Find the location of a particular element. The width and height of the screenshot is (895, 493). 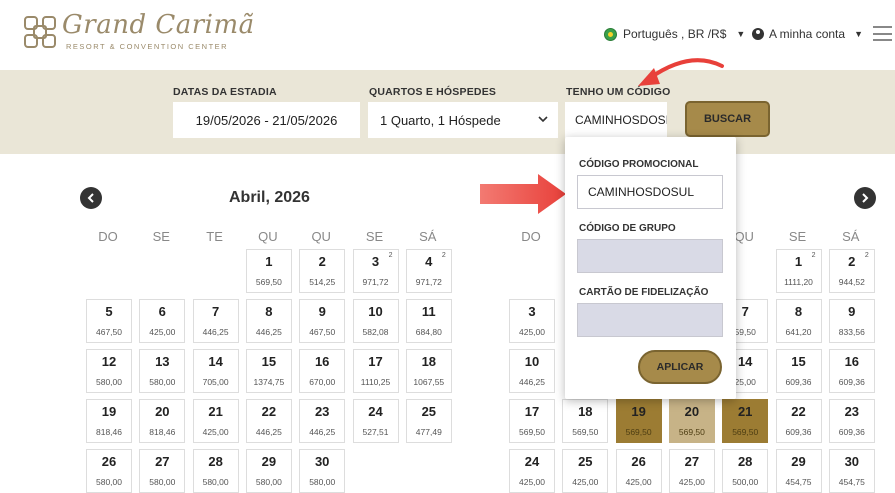

language-selector: Português , BR /R$ ▼ is located at coordinates (674, 34).